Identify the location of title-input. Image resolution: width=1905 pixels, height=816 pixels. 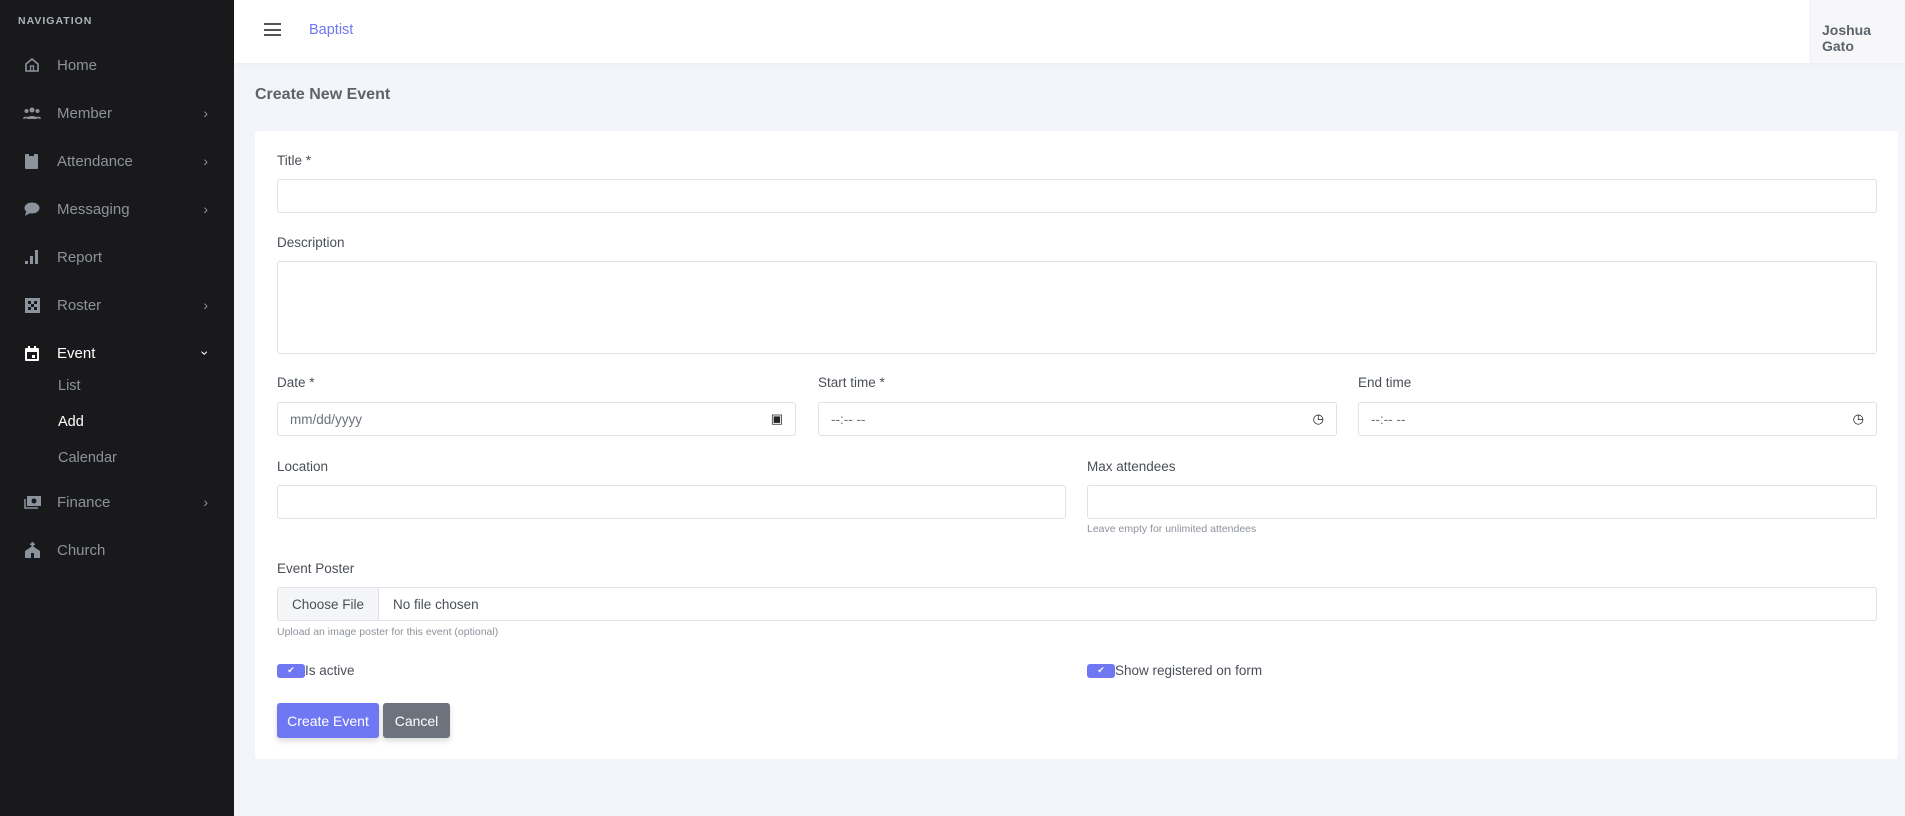
(1077, 196).